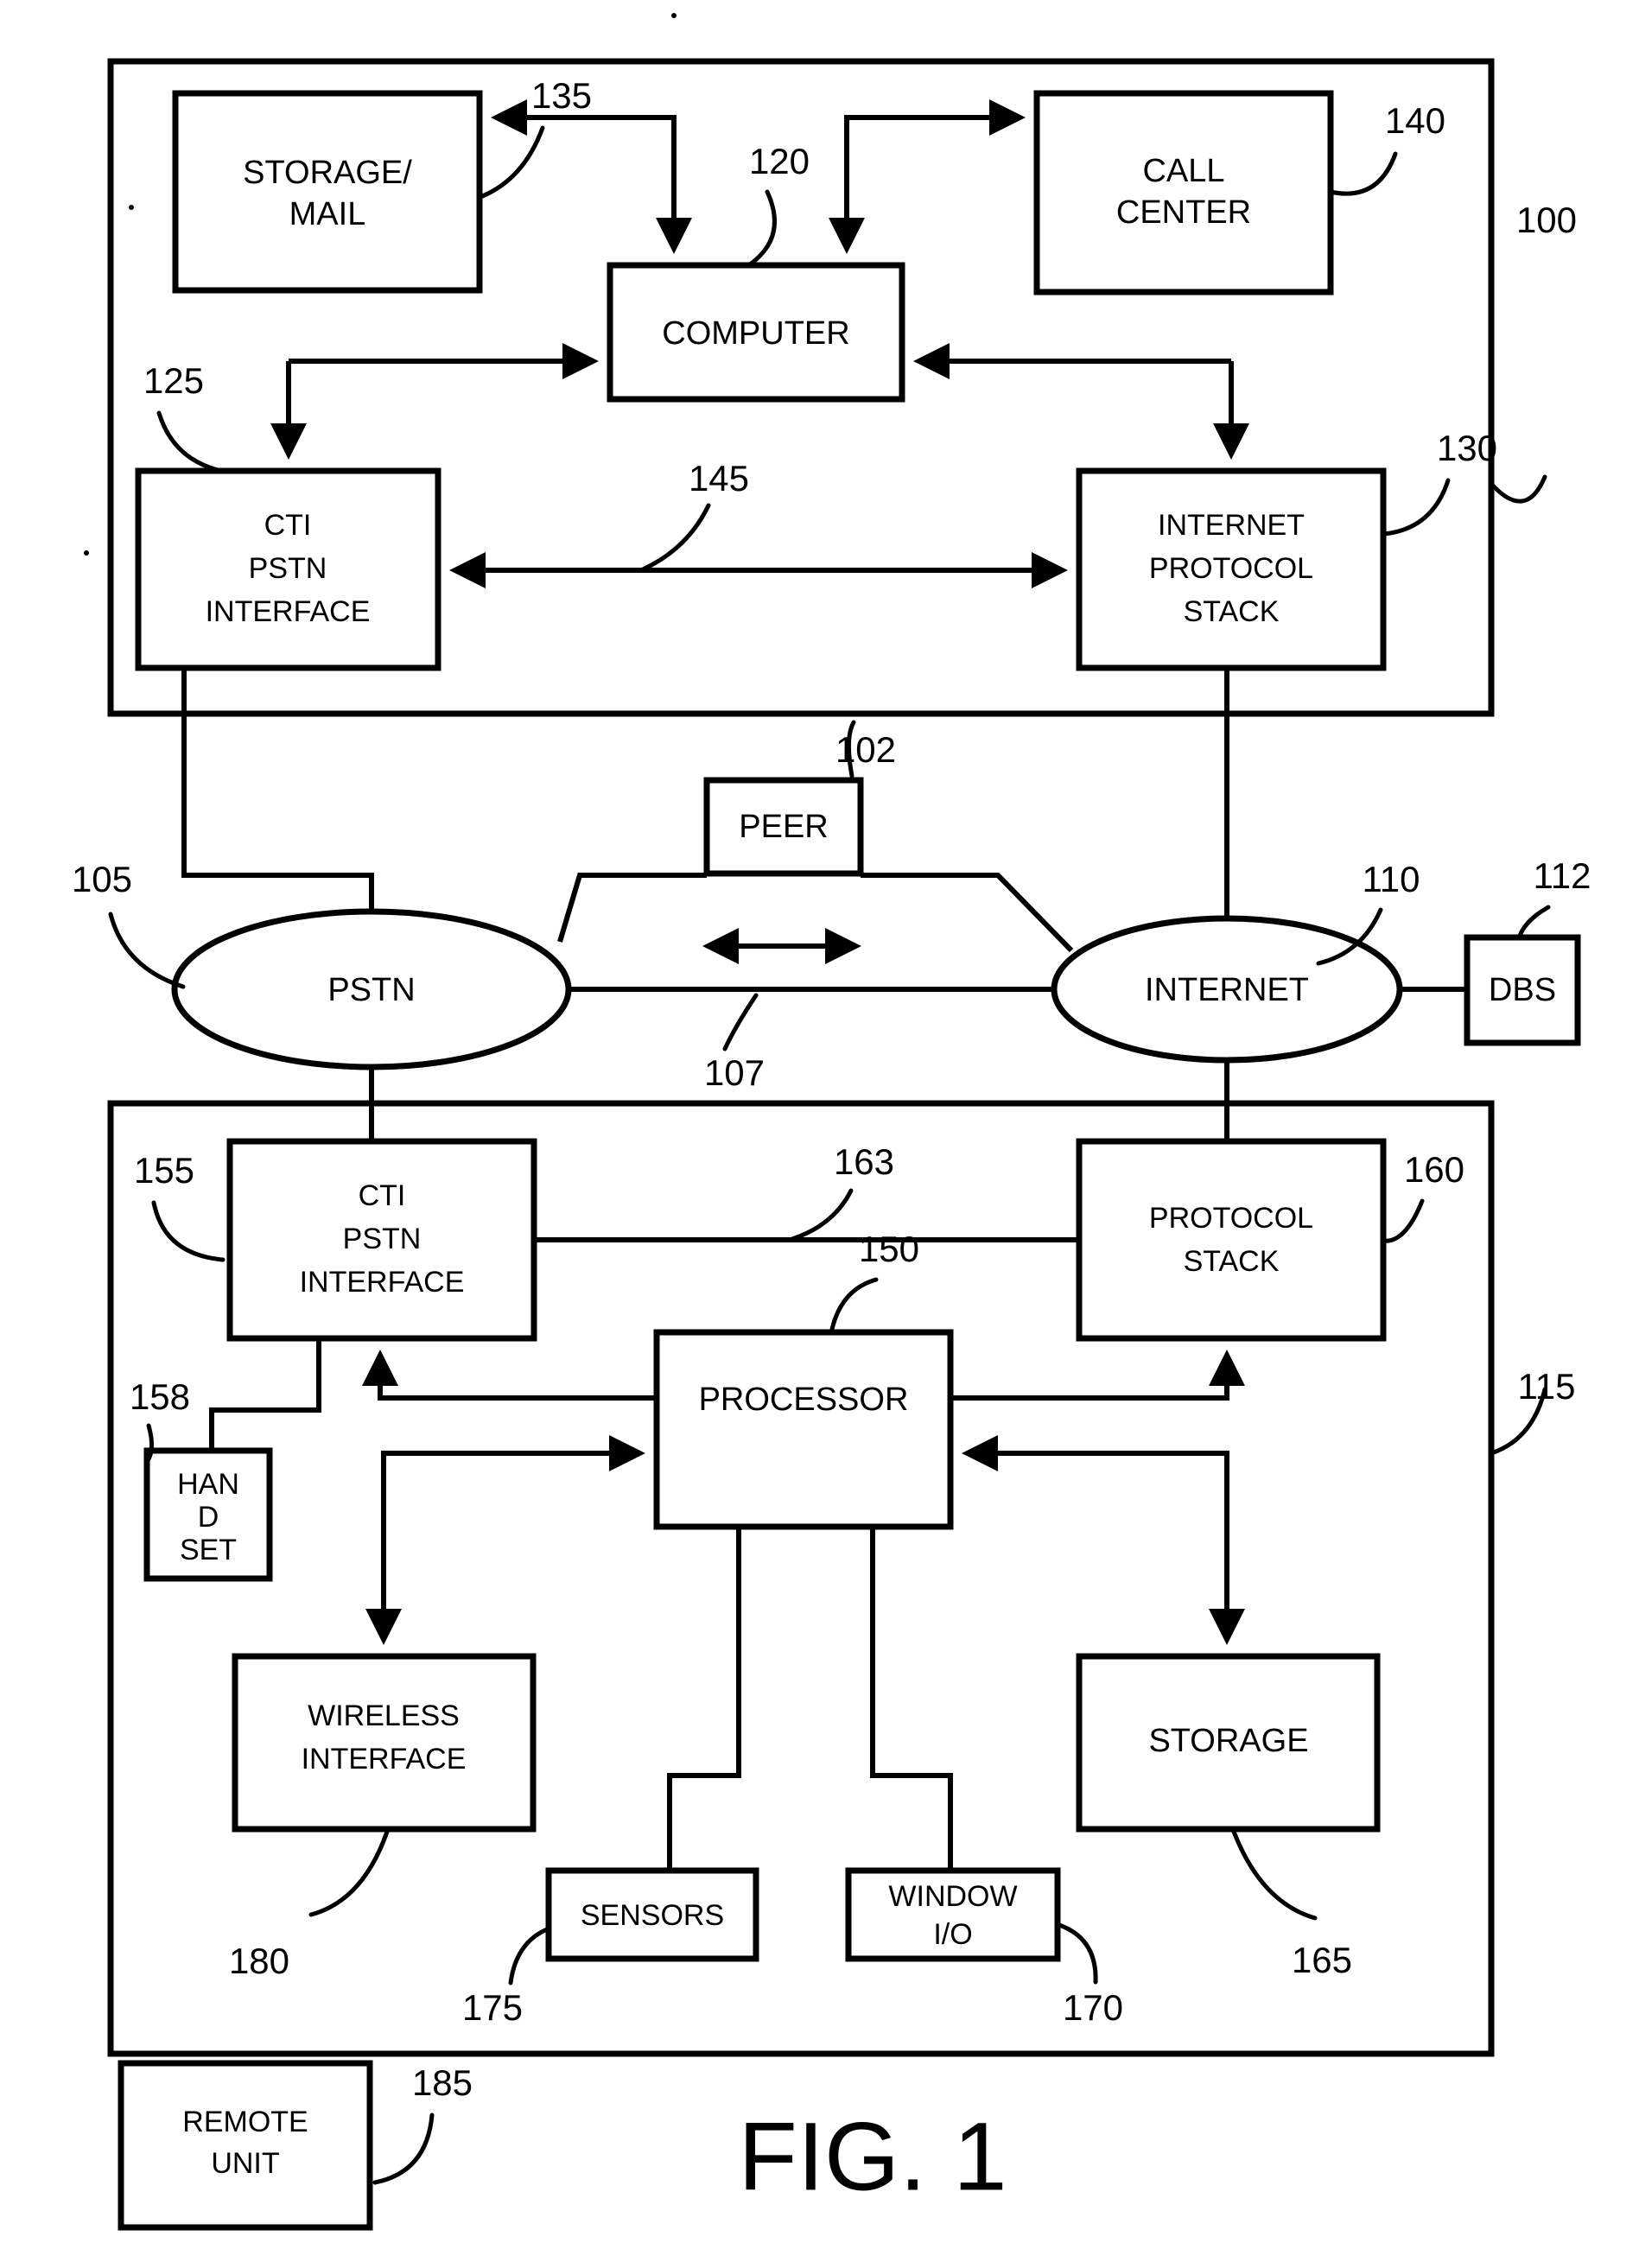 Image resolution: width=1639 pixels, height=2268 pixels. Describe the element at coordinates (1093, 2007) in the screenshot. I see `ref-number-170: 170` at that location.